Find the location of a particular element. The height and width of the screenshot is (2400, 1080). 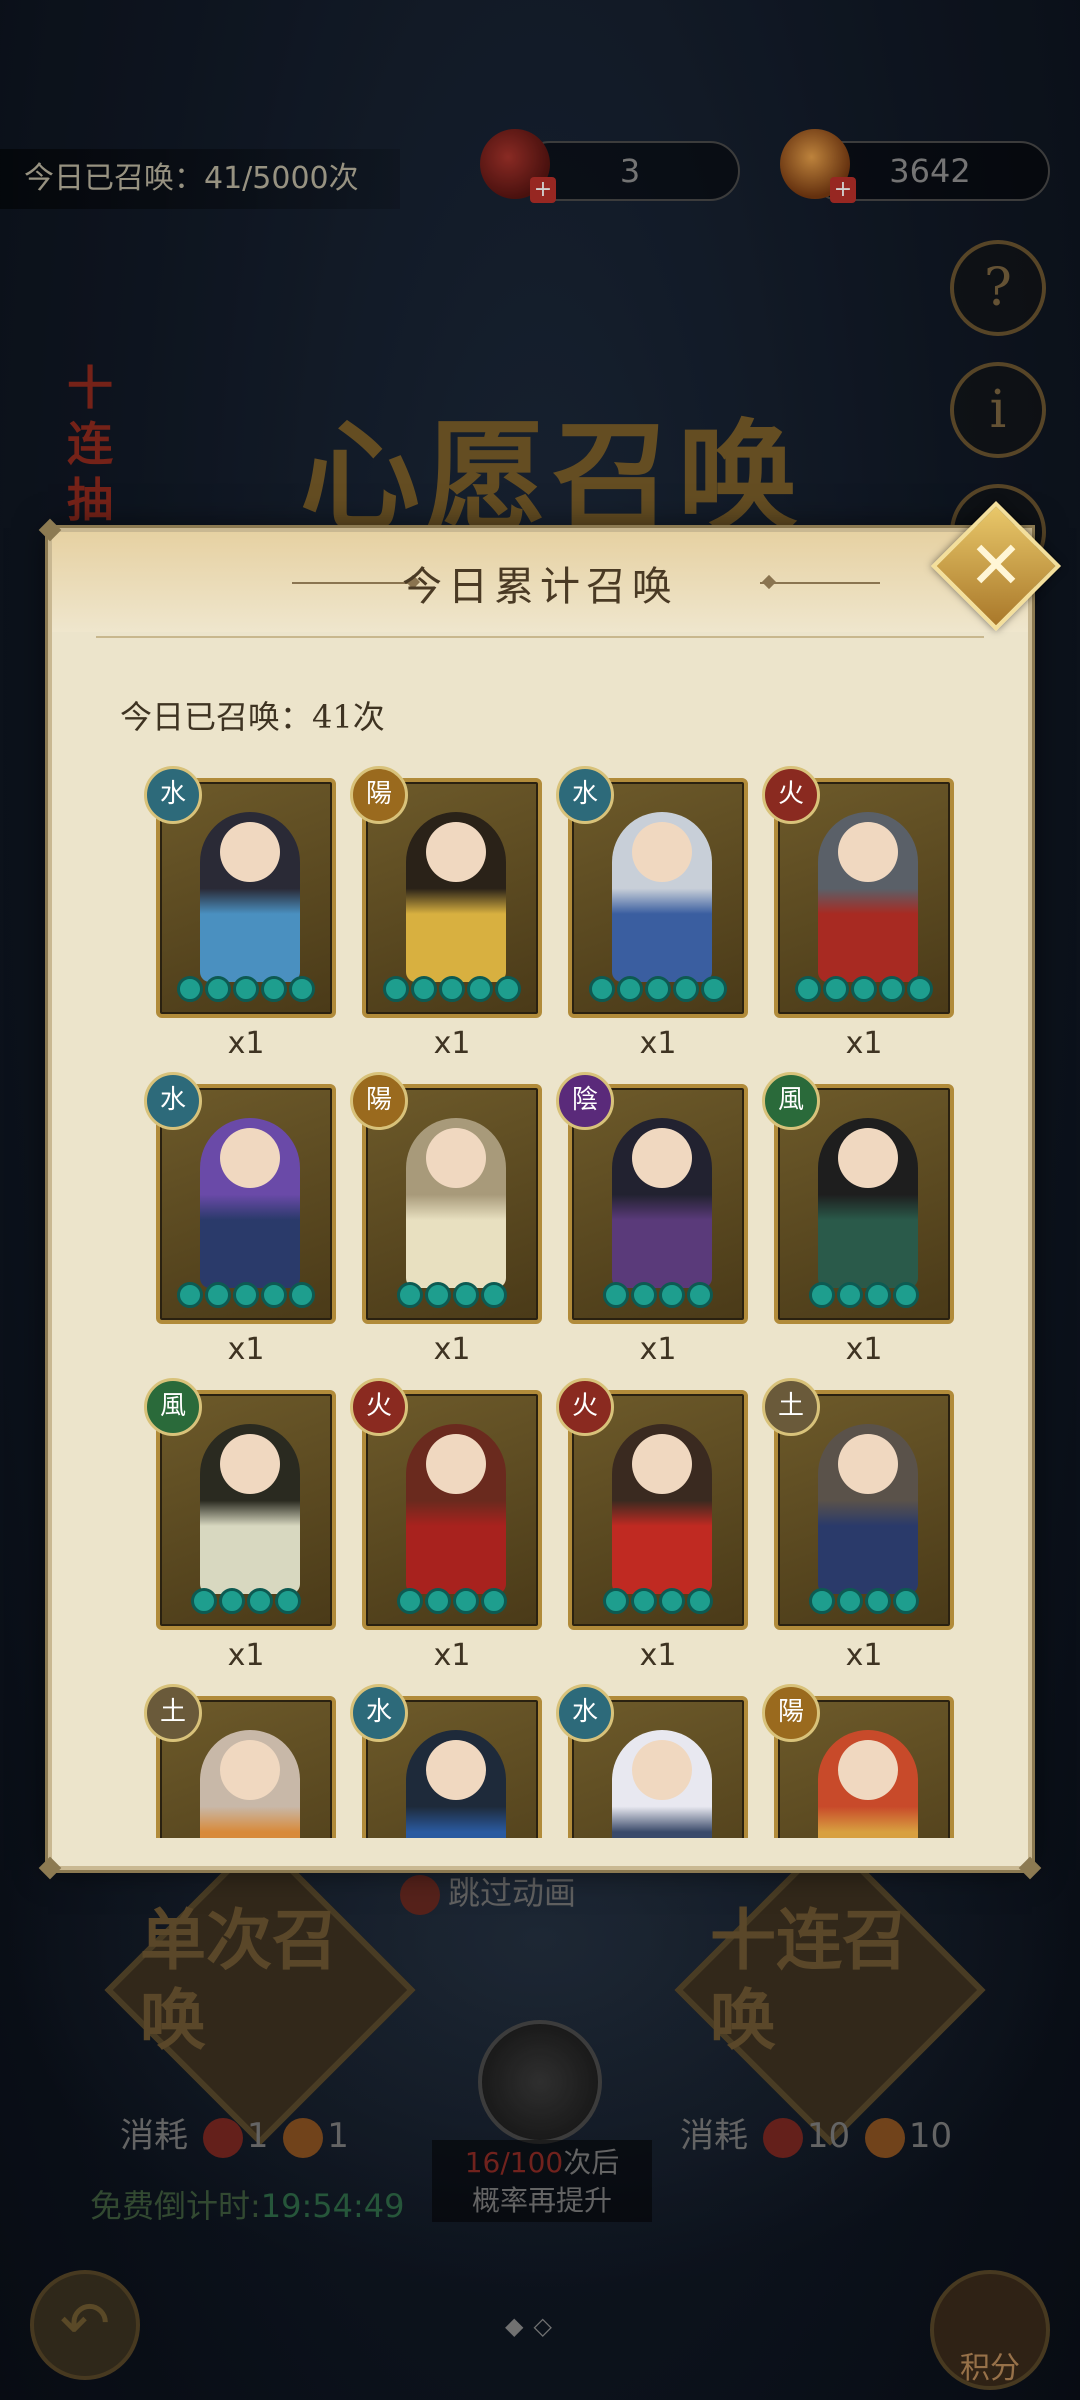

hero-card: 土 is located at coordinates (240, 1761).